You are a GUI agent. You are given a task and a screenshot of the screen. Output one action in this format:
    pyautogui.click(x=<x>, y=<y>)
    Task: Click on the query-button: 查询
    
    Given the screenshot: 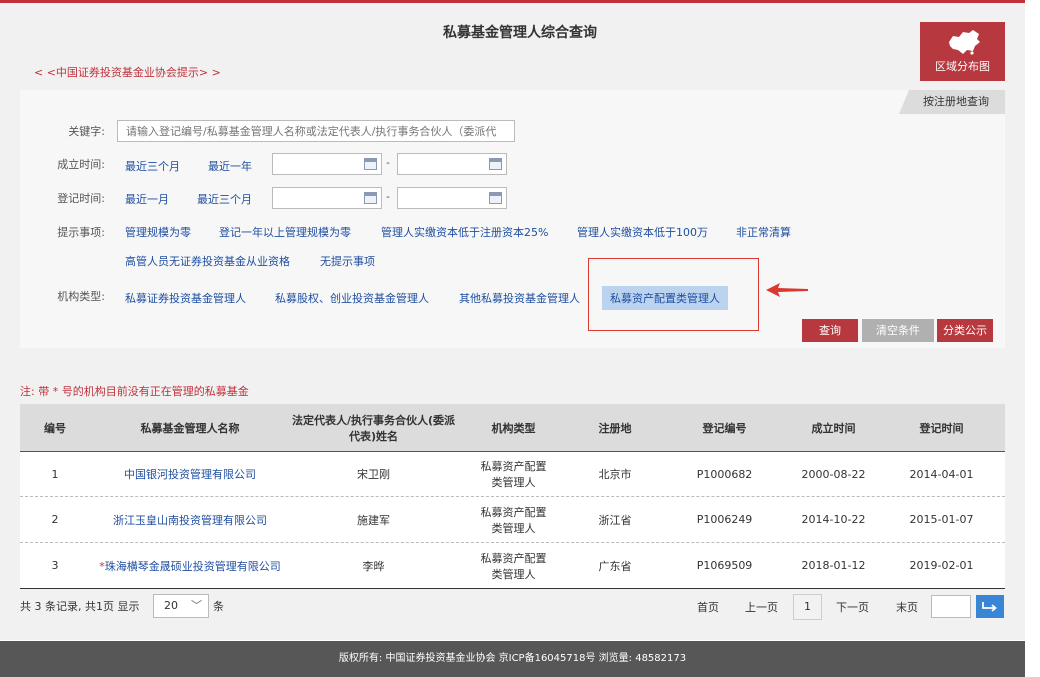 What is the action you would take?
    pyautogui.click(x=830, y=330)
    